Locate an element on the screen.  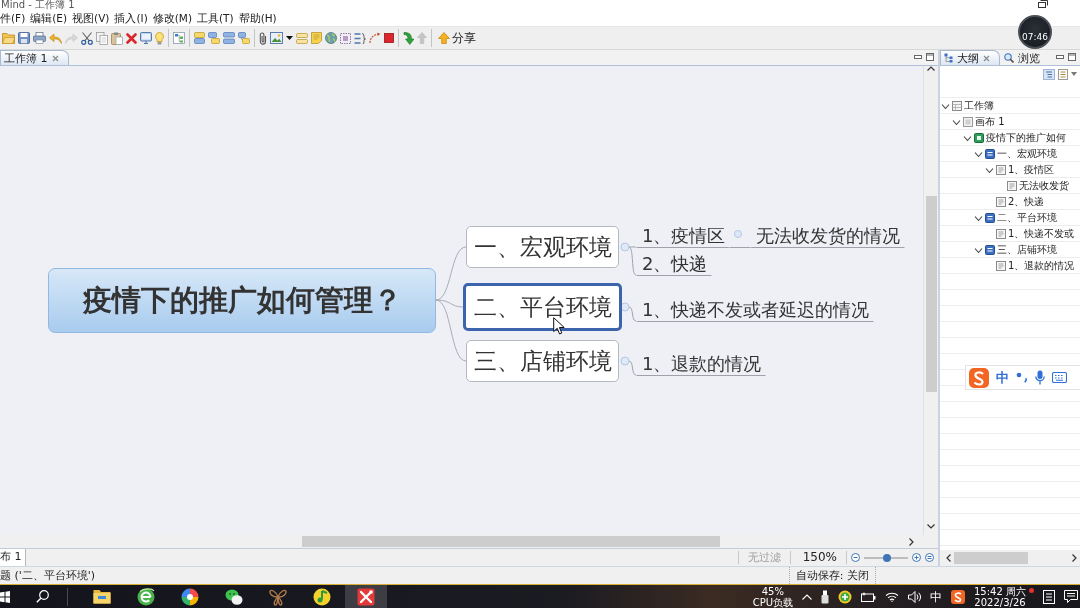
microphone-icon is located at coordinates (1040, 377).